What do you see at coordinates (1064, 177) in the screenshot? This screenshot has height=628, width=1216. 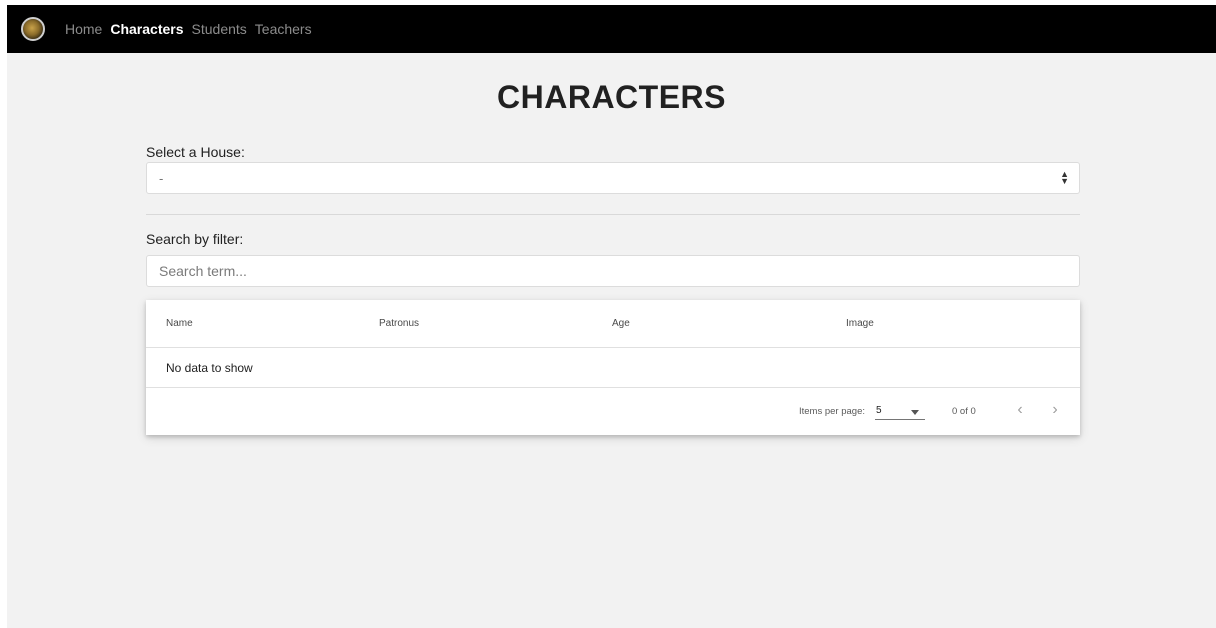 I see `select-updown-icon: ▲ ▼` at bounding box center [1064, 177].